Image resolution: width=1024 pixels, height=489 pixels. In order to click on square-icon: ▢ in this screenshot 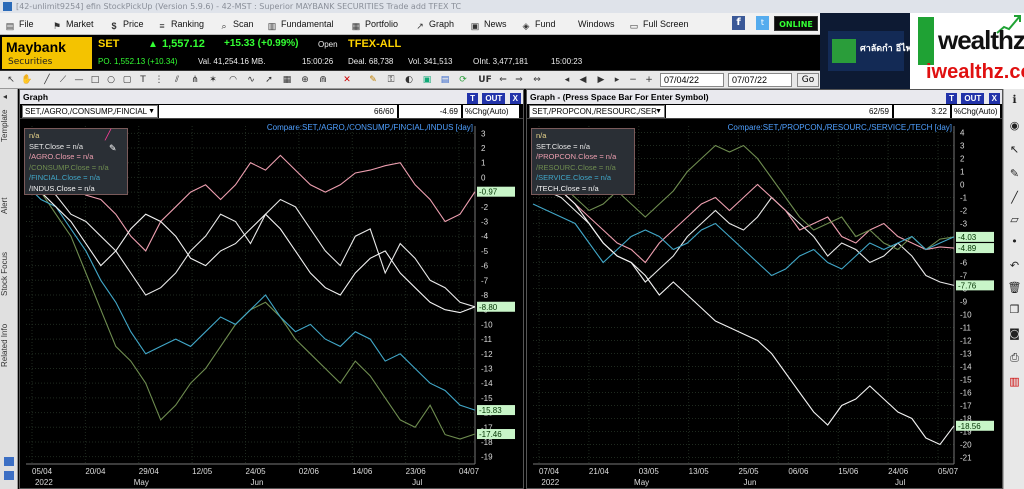, I will do `click(127, 80)`.